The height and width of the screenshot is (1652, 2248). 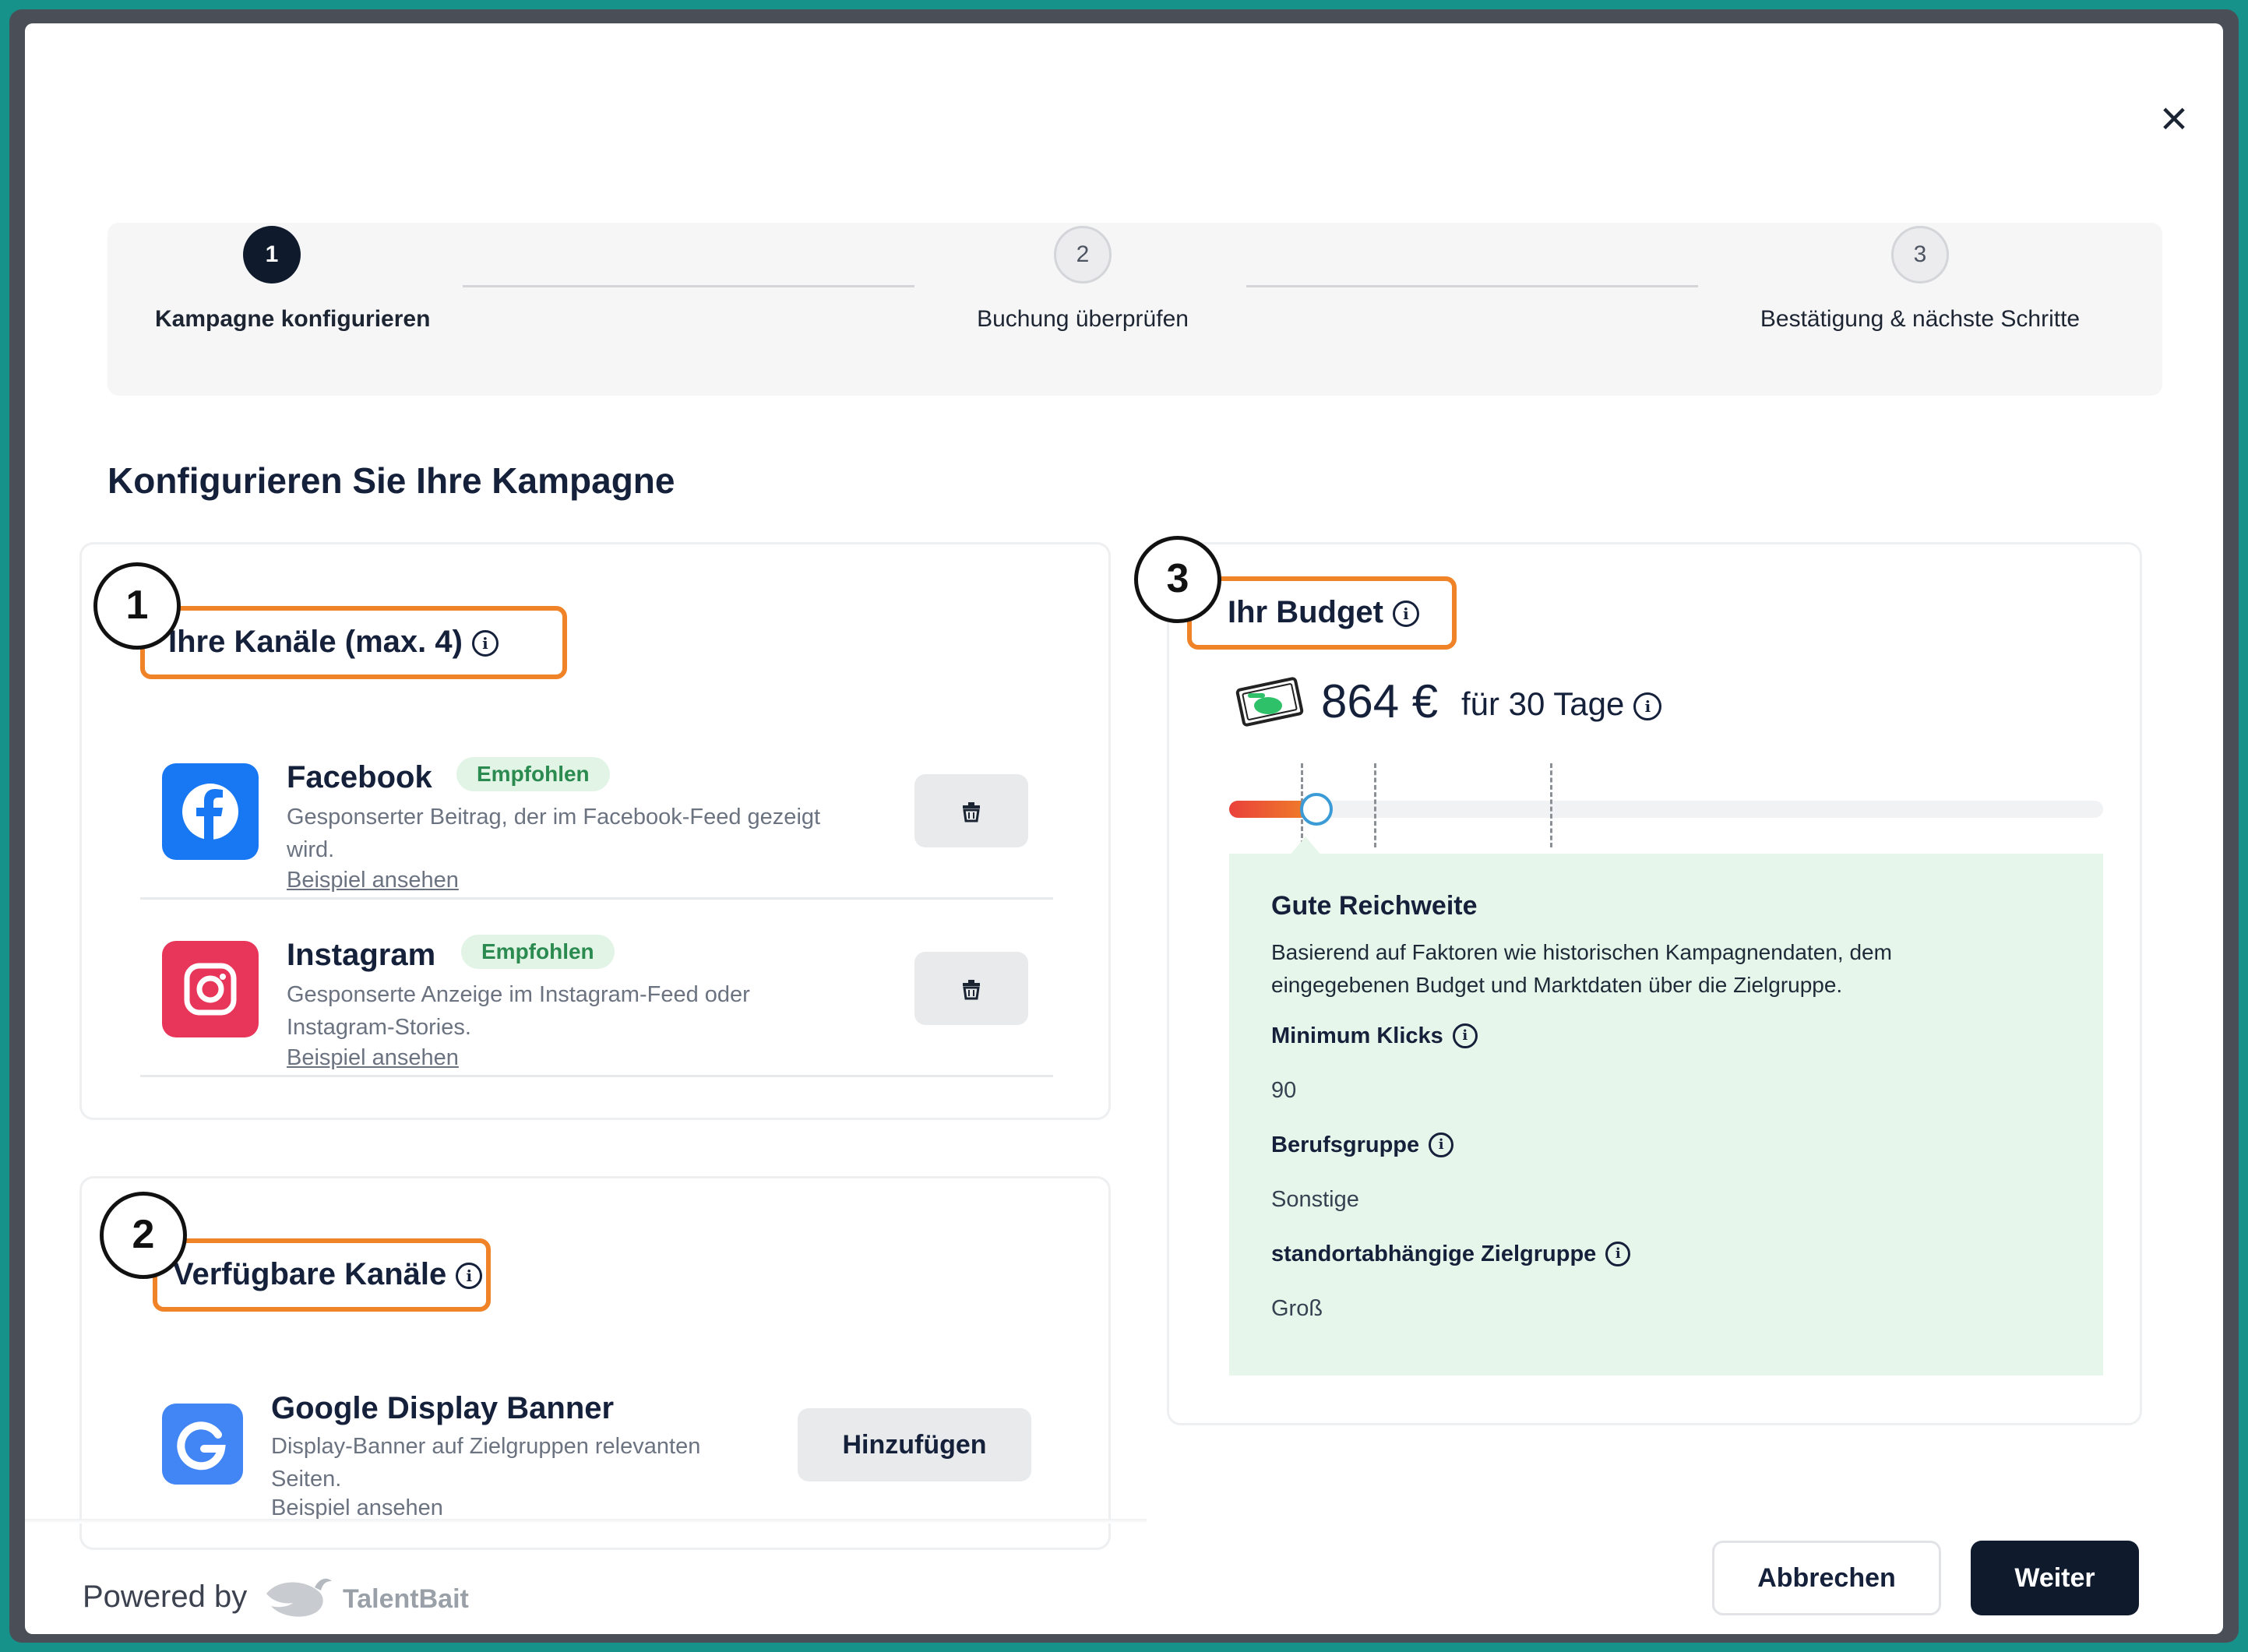 What do you see at coordinates (328, 1274) in the screenshot?
I see `available-channels-heading: Verfügbare Kanäle i` at bounding box center [328, 1274].